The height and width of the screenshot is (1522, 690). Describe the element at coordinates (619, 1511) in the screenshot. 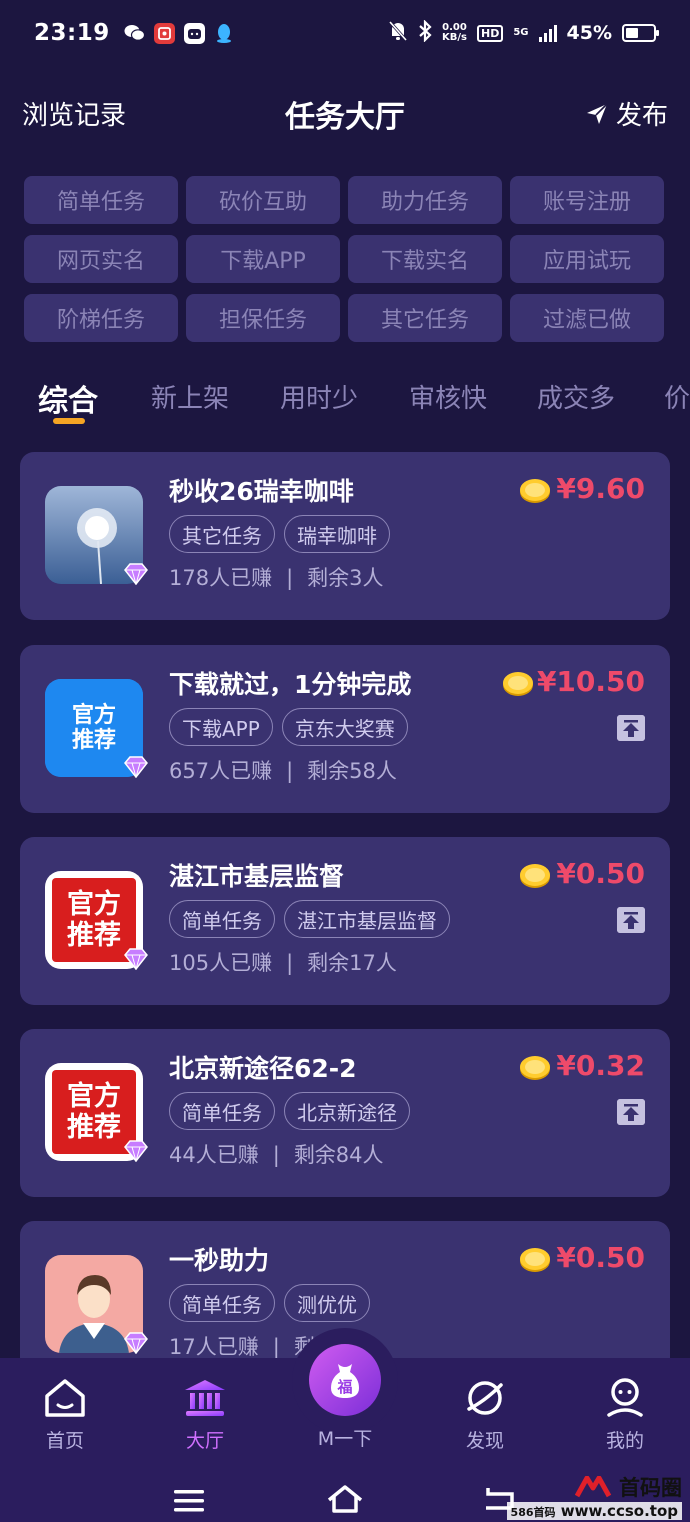

I see `watermark-url: www.ccso.top` at that location.